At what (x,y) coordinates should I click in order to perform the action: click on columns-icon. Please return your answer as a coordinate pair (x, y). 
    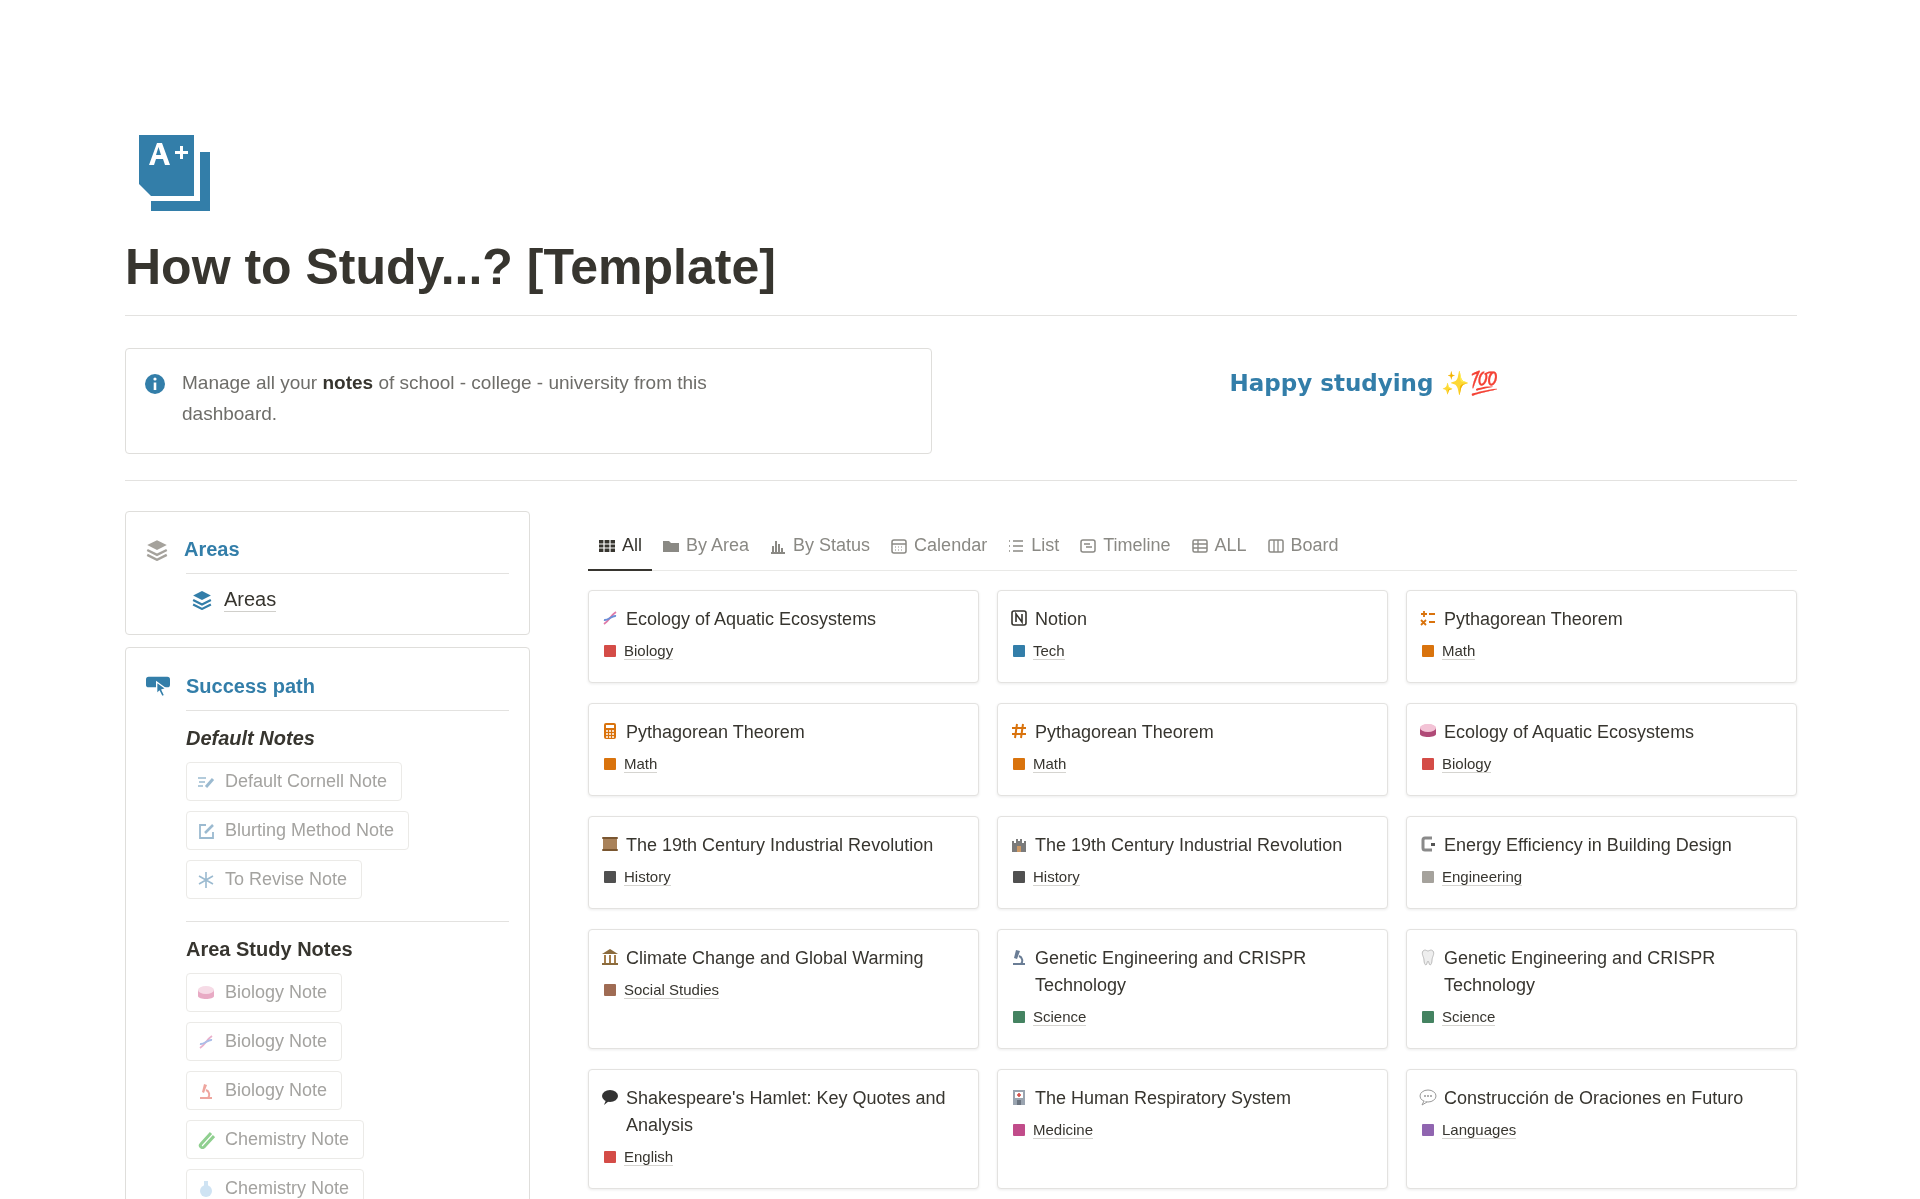
    Looking at the image, I should click on (1275, 545).